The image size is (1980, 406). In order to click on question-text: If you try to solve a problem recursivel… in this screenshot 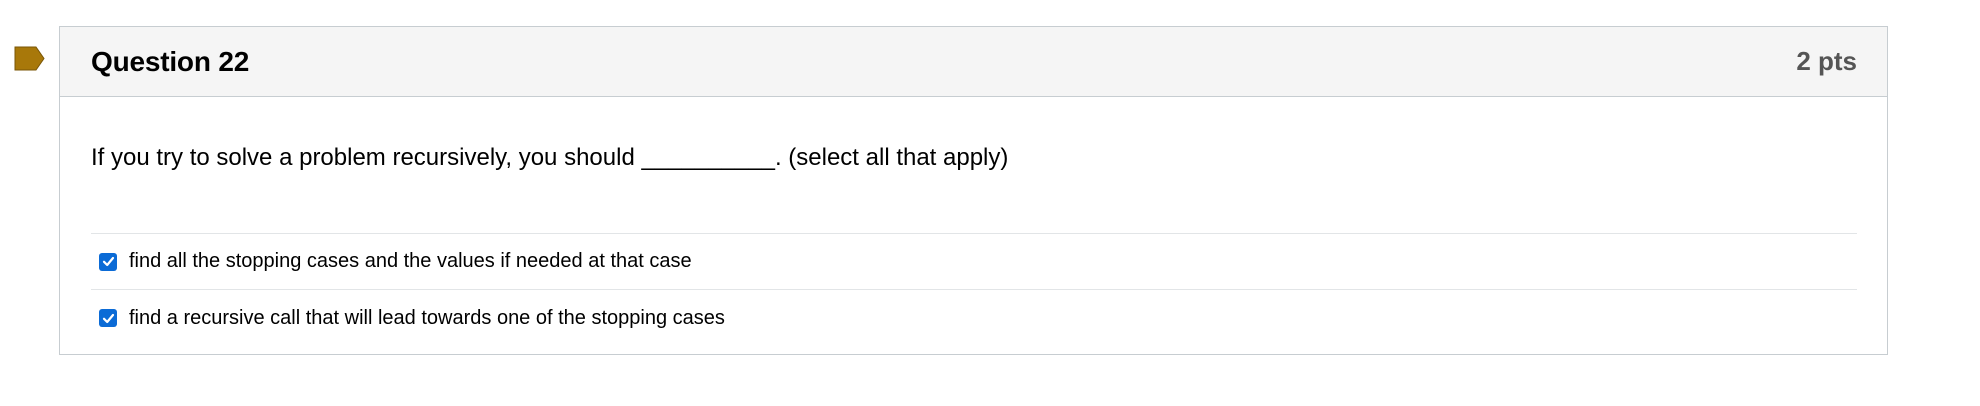, I will do `click(550, 157)`.